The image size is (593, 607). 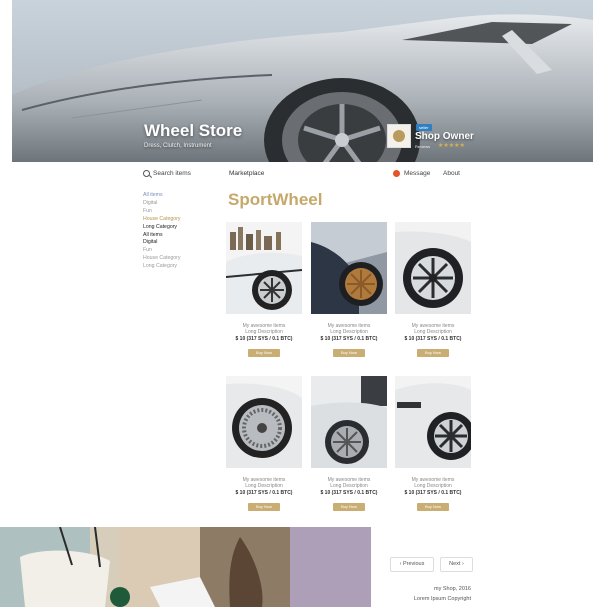 I want to click on message-link: Message, so click(x=417, y=173).